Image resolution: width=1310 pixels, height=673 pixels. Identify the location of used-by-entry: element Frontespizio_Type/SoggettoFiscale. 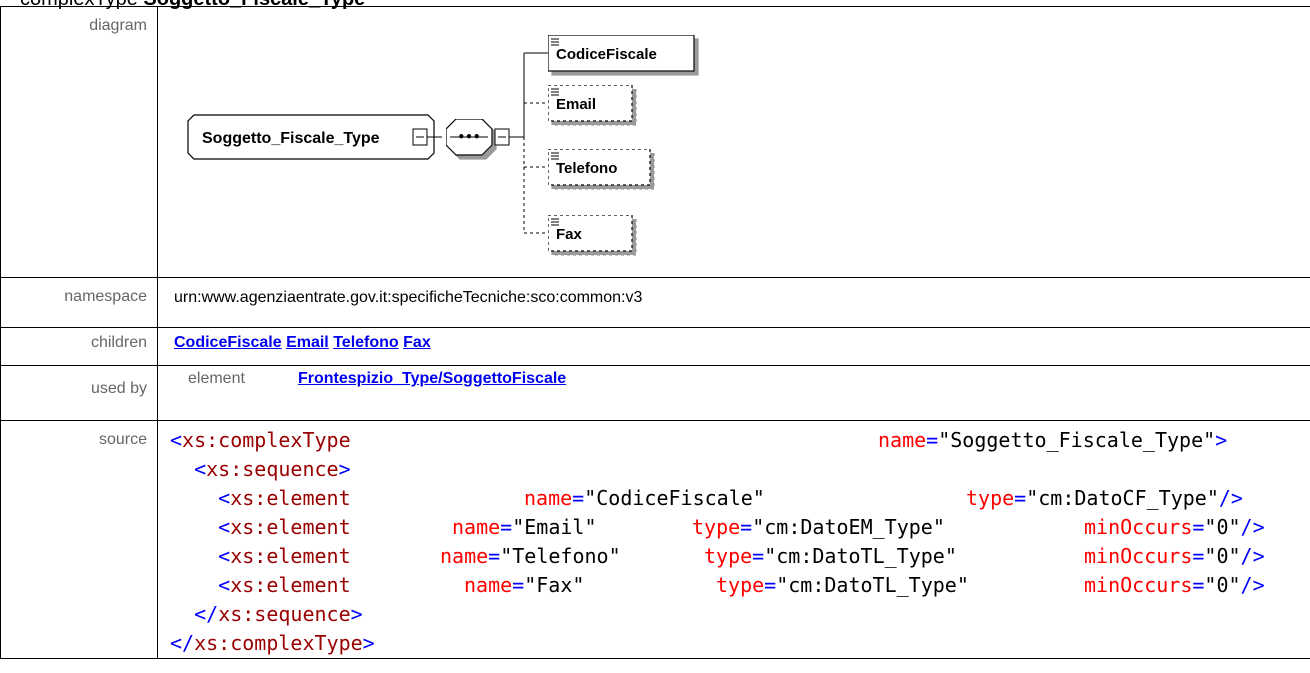
(734, 377).